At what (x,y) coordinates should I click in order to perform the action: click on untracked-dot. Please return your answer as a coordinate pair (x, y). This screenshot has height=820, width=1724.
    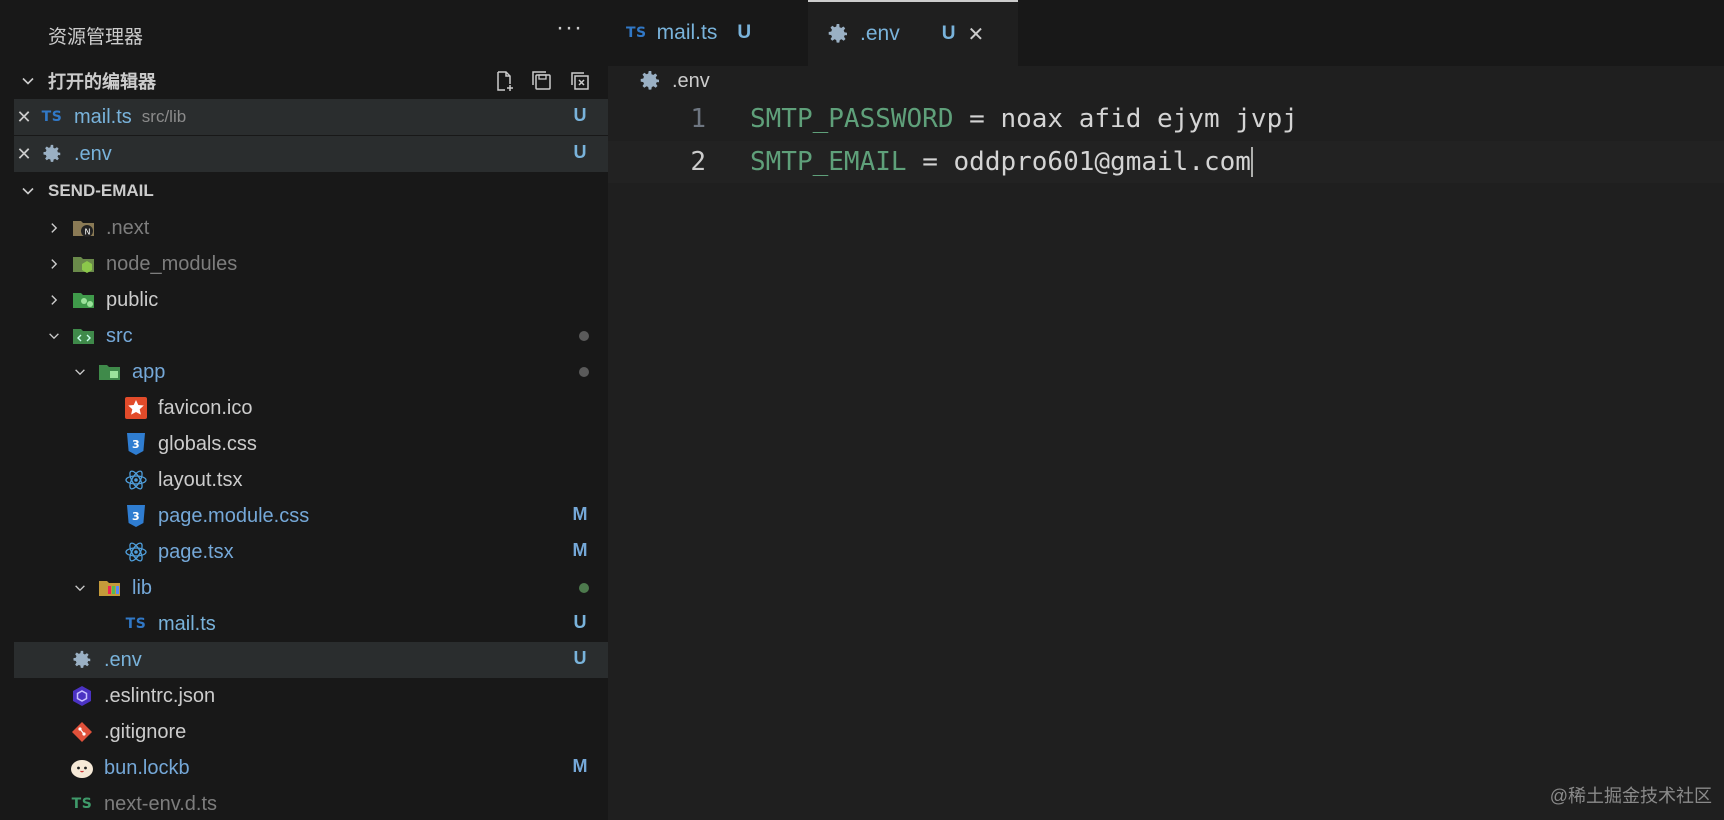
    Looking at the image, I should click on (584, 588).